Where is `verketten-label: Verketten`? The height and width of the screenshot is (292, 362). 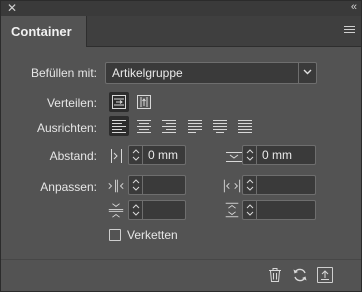
verketten-label: Verketten is located at coordinates (152, 235).